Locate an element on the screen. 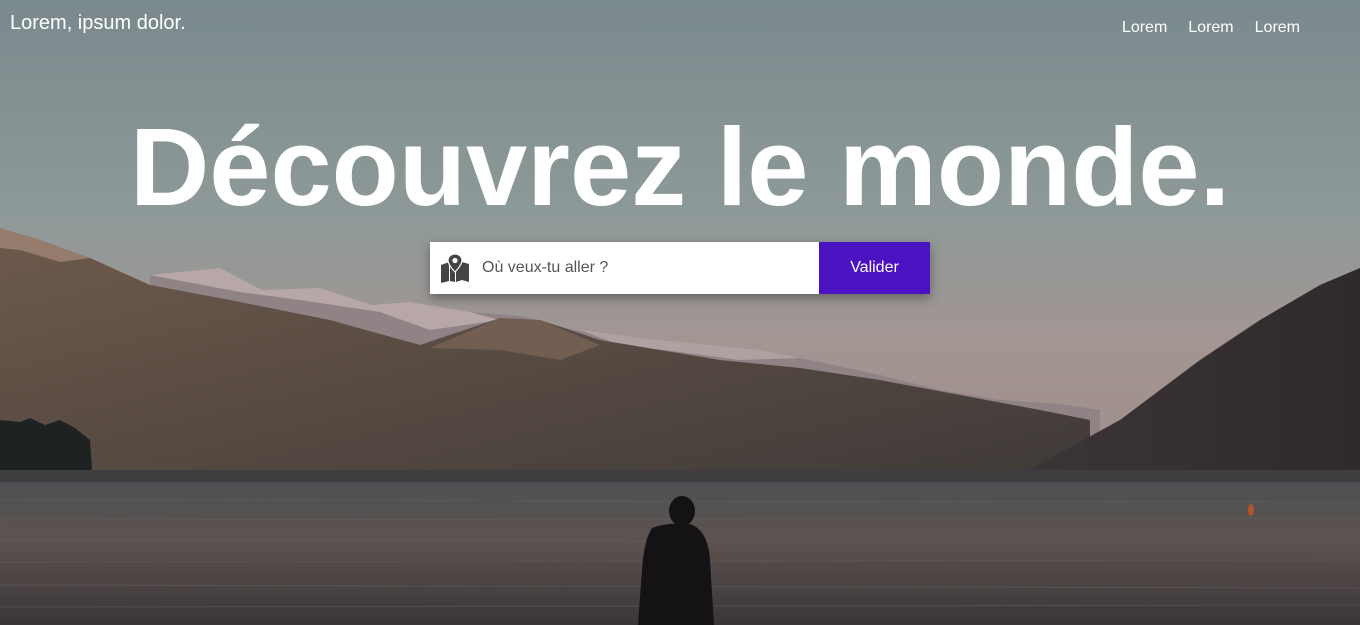 The height and width of the screenshot is (625, 1360). map-marker-icon is located at coordinates (455, 268).